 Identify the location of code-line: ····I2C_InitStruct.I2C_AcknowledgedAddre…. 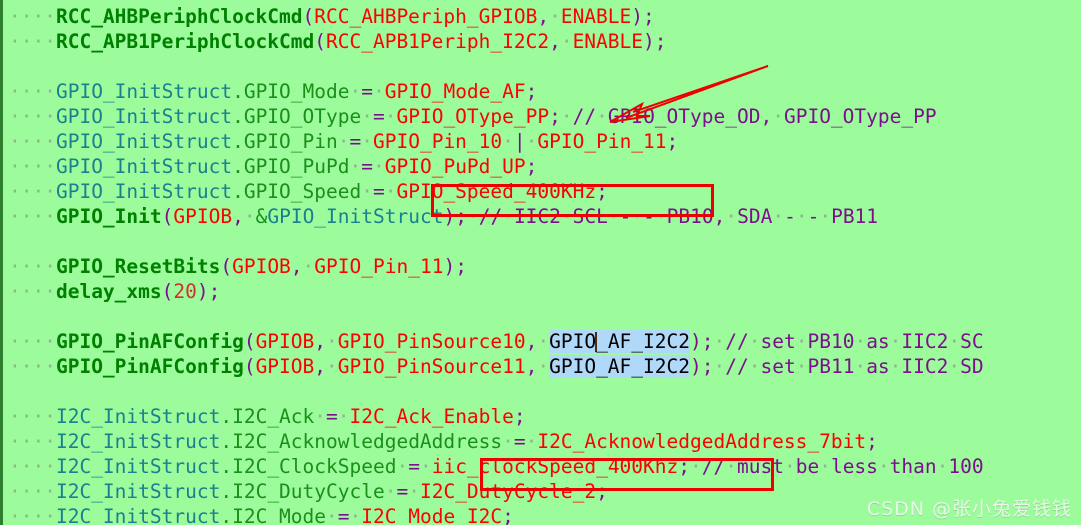
(542, 441).